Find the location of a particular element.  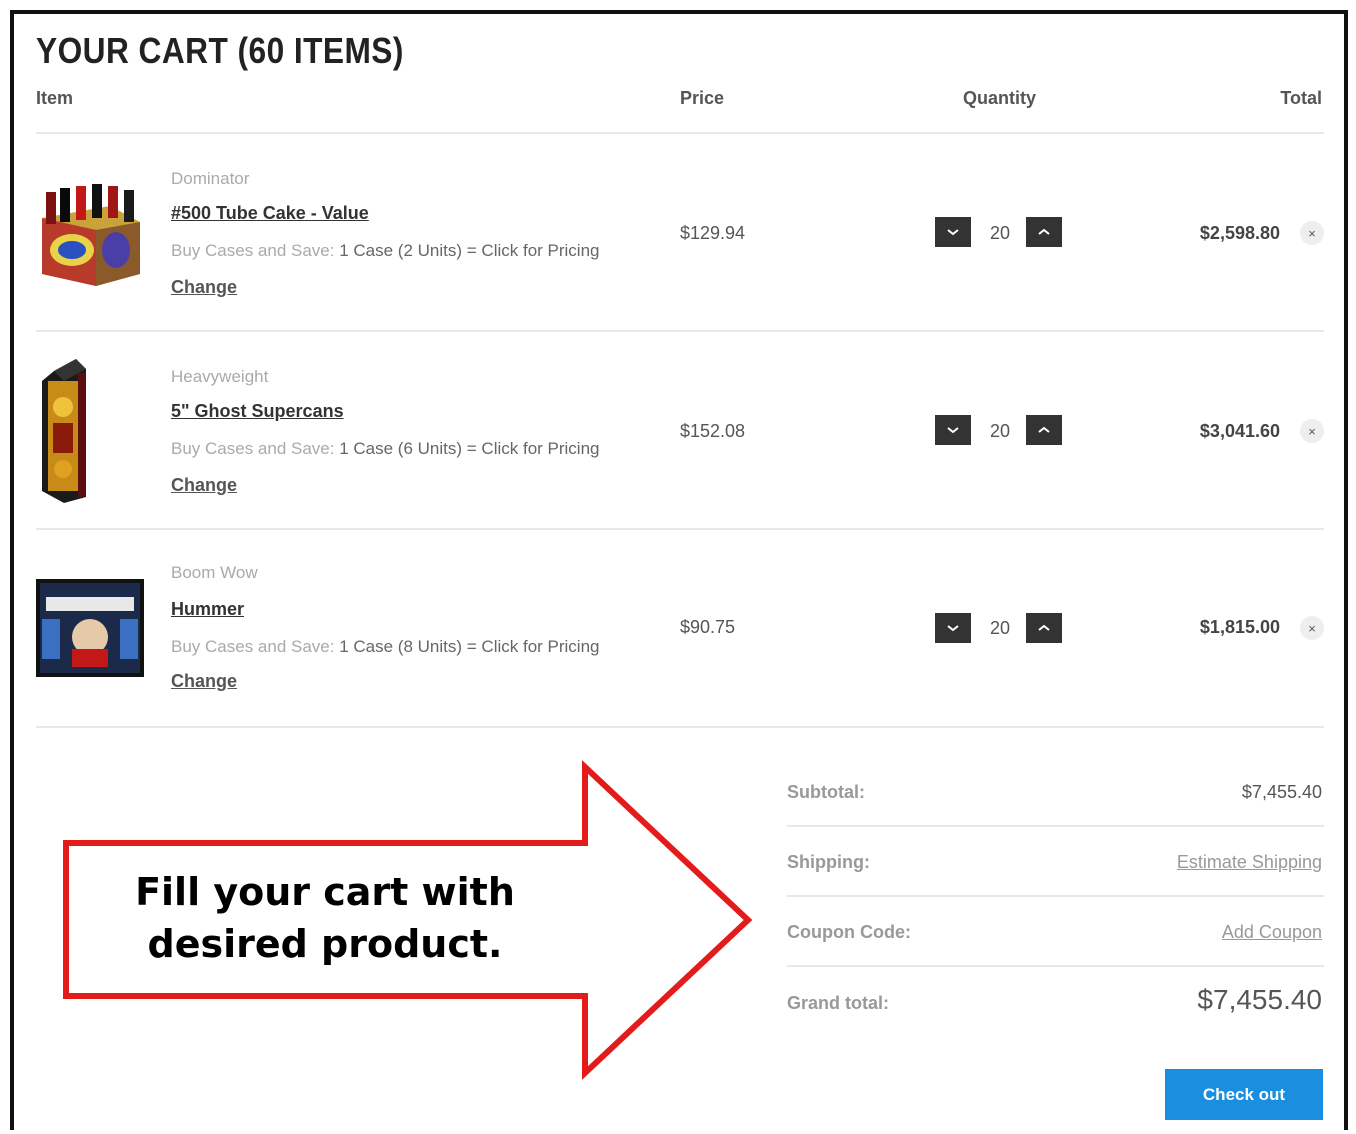

callout-line-2: desired product. is located at coordinates (325, 944).